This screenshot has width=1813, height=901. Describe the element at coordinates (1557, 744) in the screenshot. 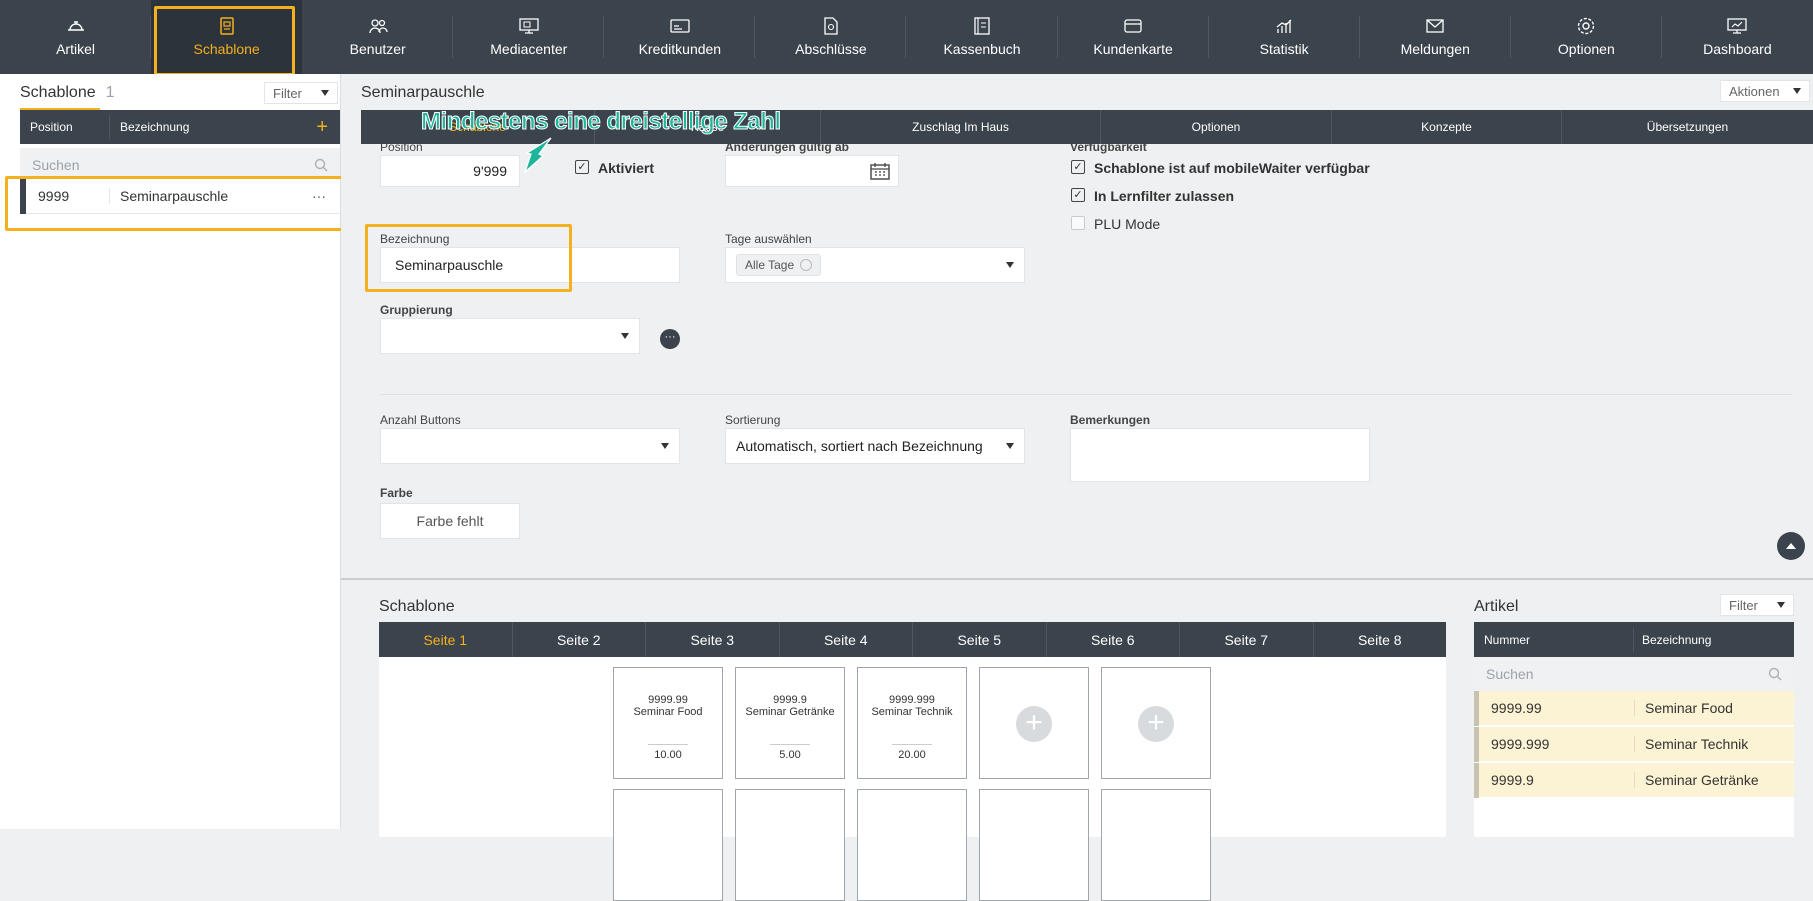

I see `artikel-number: 9999.999` at that location.